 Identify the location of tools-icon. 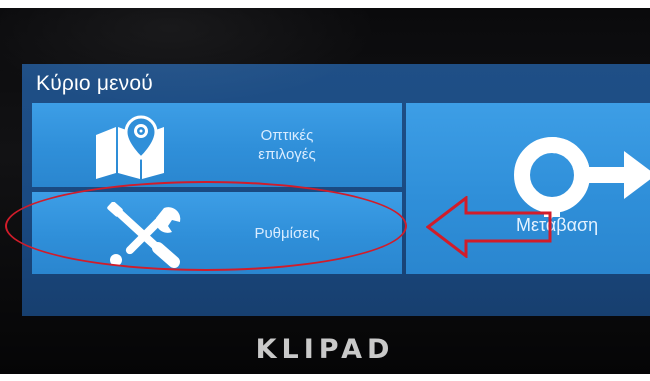
(144, 235).